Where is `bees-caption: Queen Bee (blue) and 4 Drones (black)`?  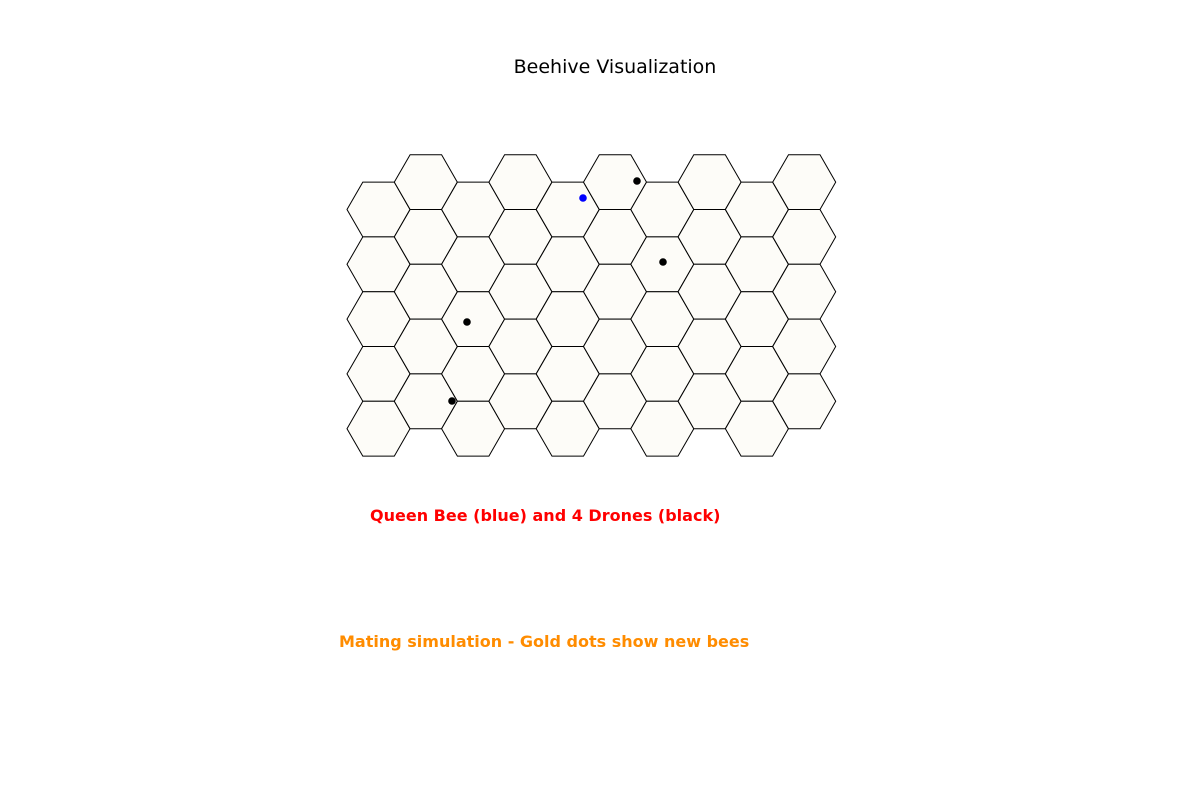 bees-caption: Queen Bee (blue) and 4 Drones (black) is located at coordinates (545, 515).